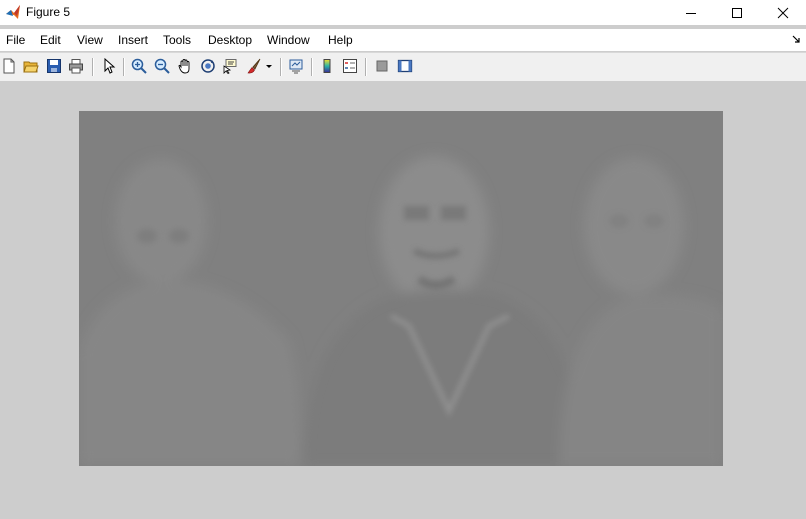 The height and width of the screenshot is (519, 806). Describe the element at coordinates (177, 40) in the screenshot. I see `menu-tools: Tools` at that location.